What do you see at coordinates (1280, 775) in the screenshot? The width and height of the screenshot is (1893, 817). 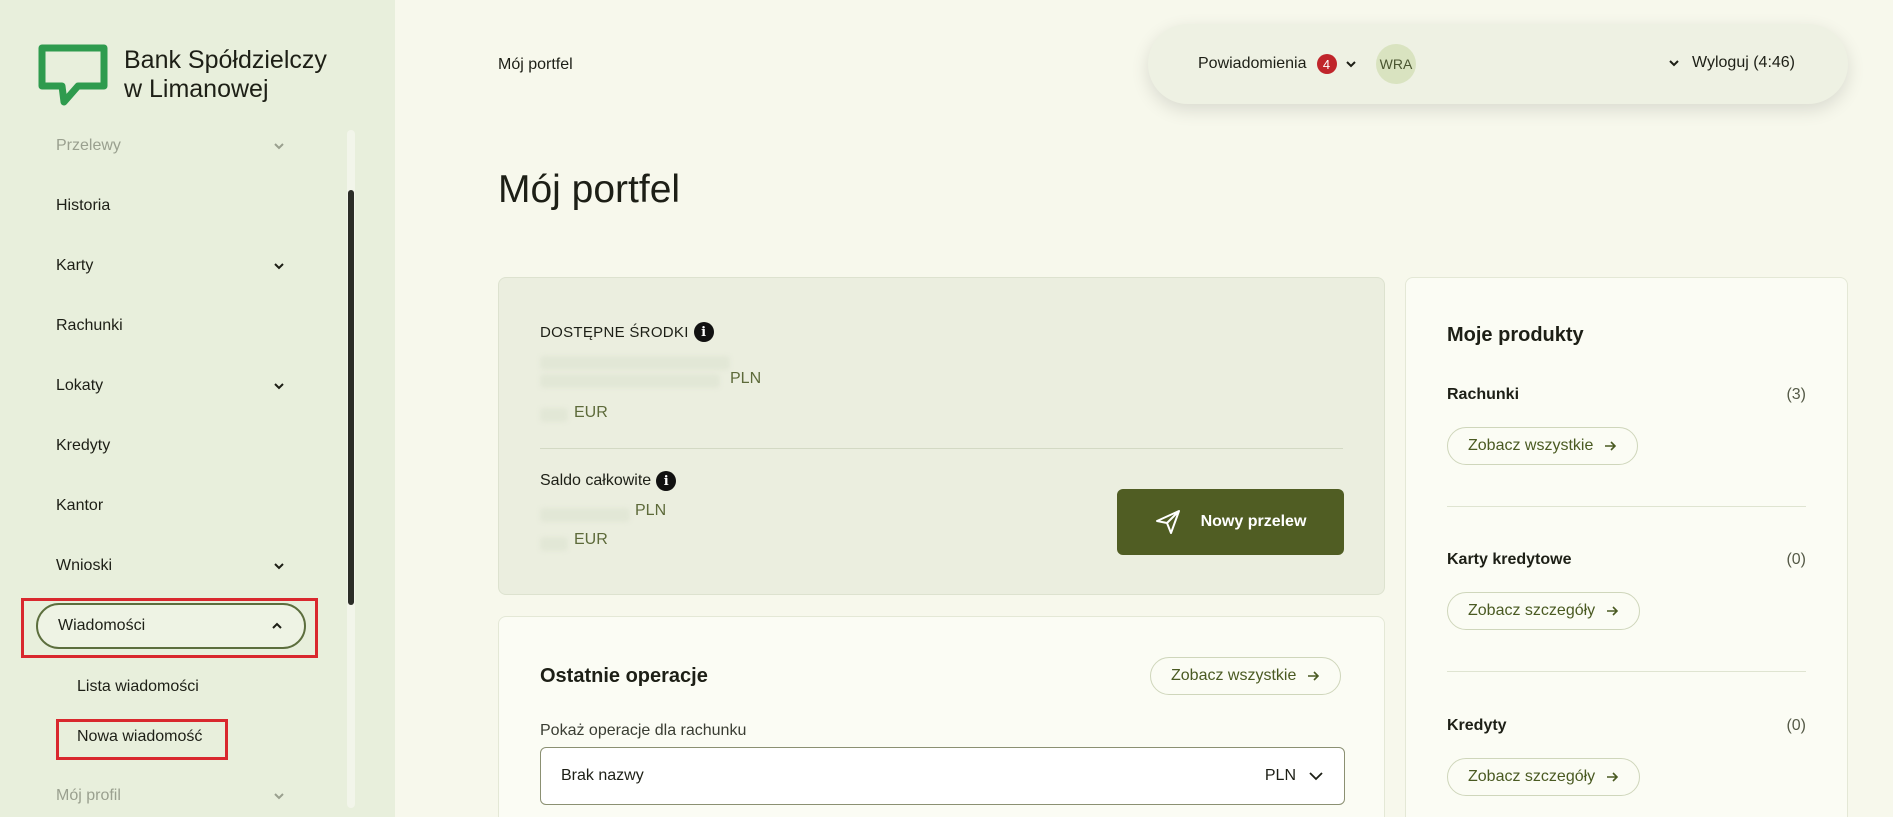 I see `account-select-currency: PLN` at bounding box center [1280, 775].